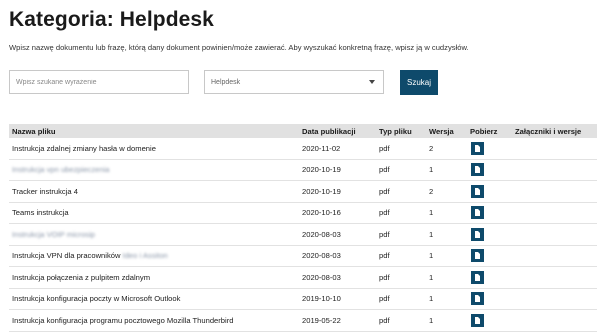 Image resolution: width=605 pixels, height=335 pixels. I want to click on table-row: Teams instrukcja 2020-10-16 pdf 1, so click(303, 213).